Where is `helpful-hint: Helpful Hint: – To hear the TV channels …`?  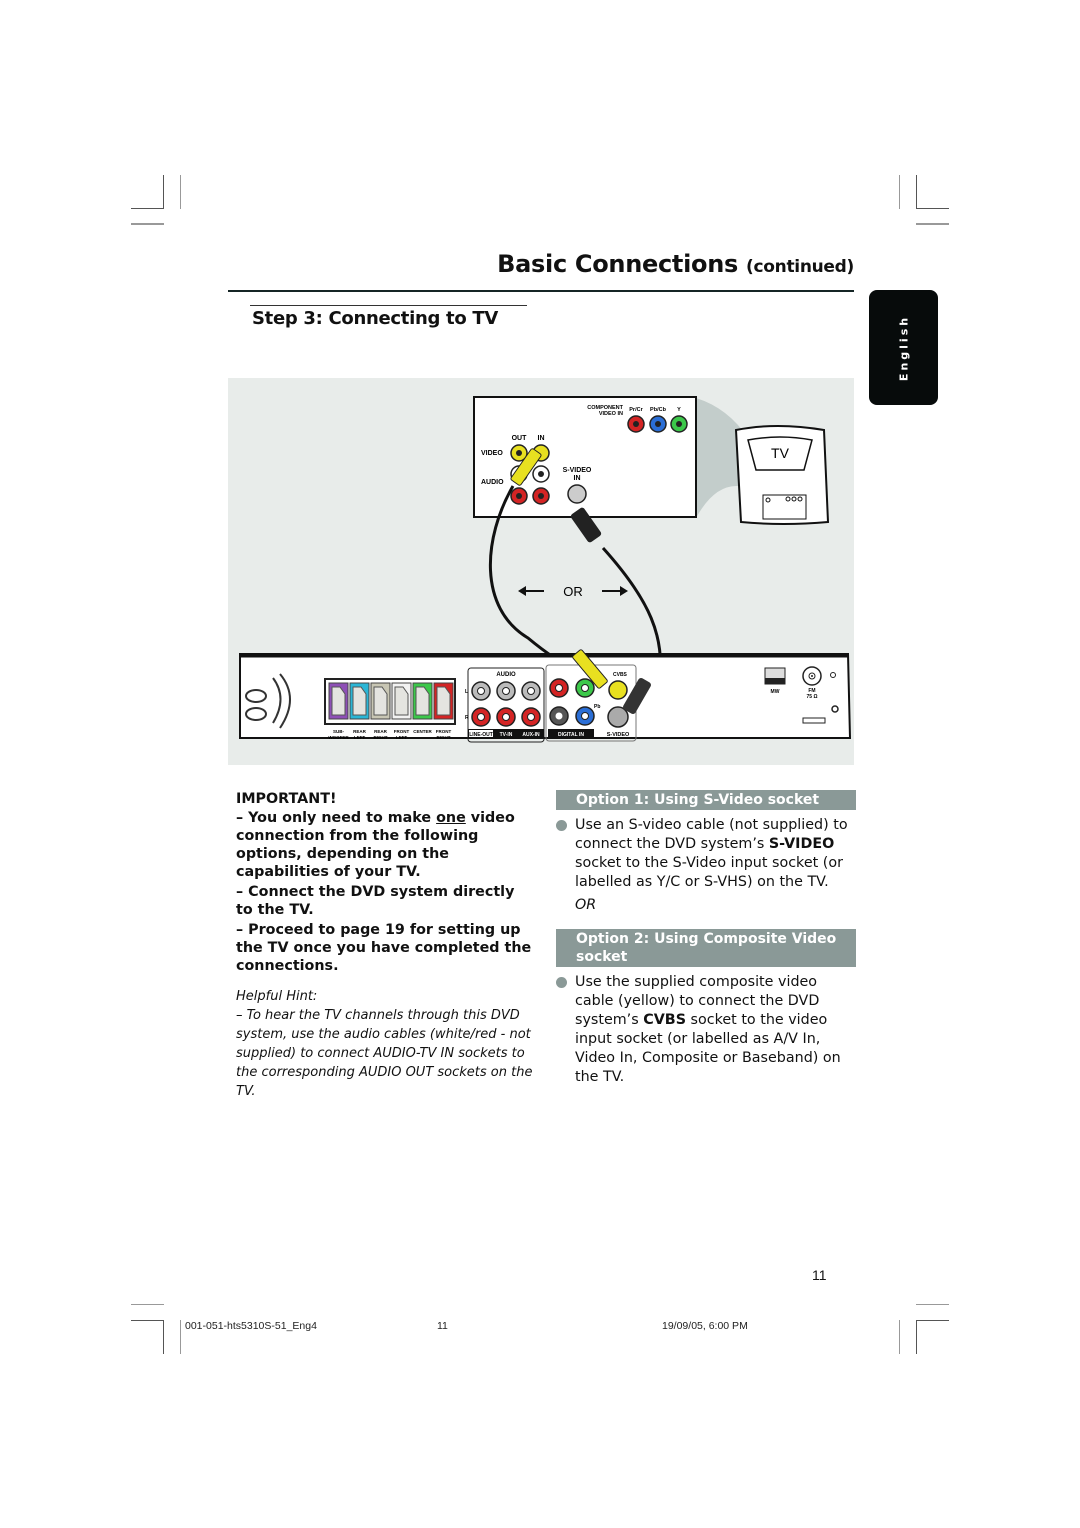
helpful-hint: Helpful Hint: – To hear the TV channels … is located at coordinates (386, 1044).